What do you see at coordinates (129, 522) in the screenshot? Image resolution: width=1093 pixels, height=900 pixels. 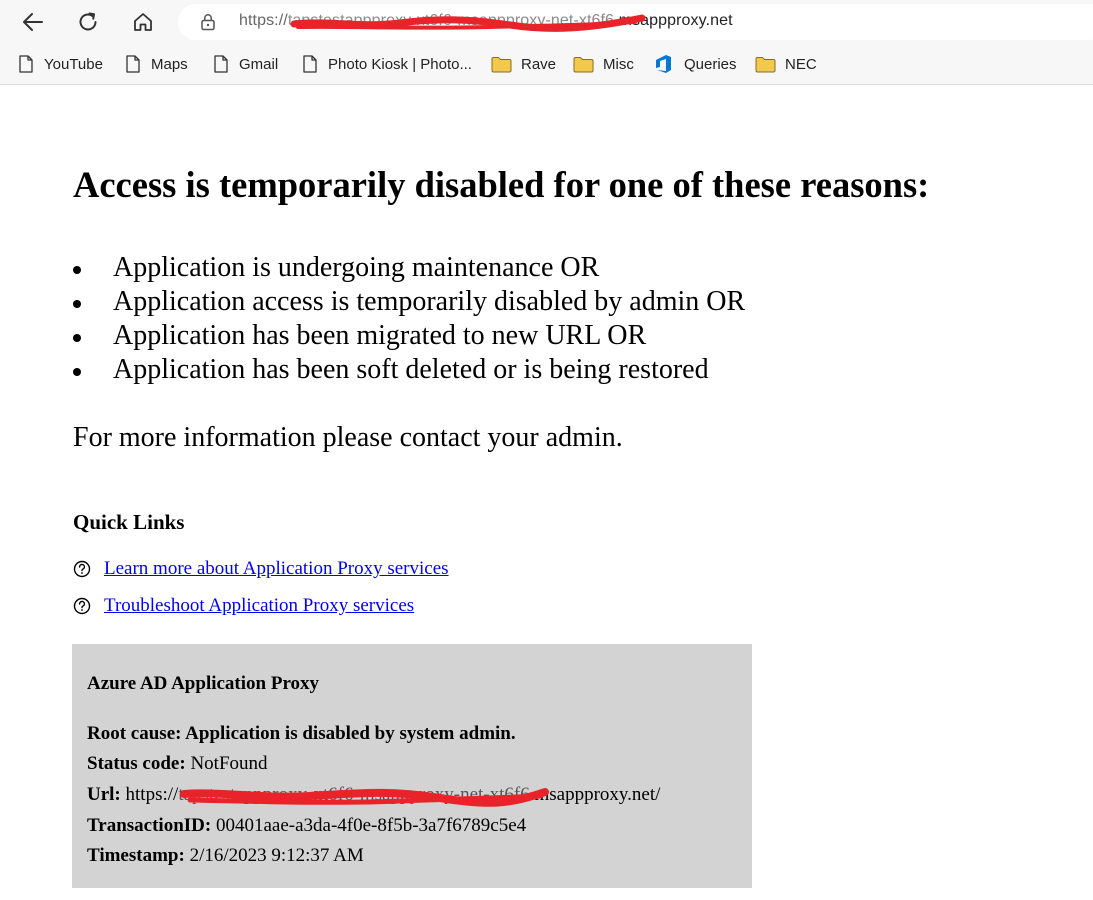 I see `quick-links-title: Quick Links` at bounding box center [129, 522].